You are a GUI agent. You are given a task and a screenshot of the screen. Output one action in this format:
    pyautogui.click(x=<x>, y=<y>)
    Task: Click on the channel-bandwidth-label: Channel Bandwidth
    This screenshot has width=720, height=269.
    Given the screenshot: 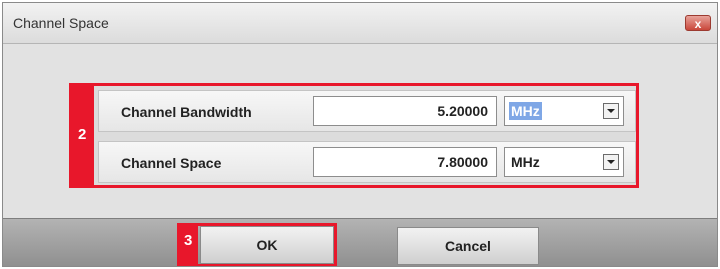 What is the action you would take?
    pyautogui.click(x=186, y=112)
    